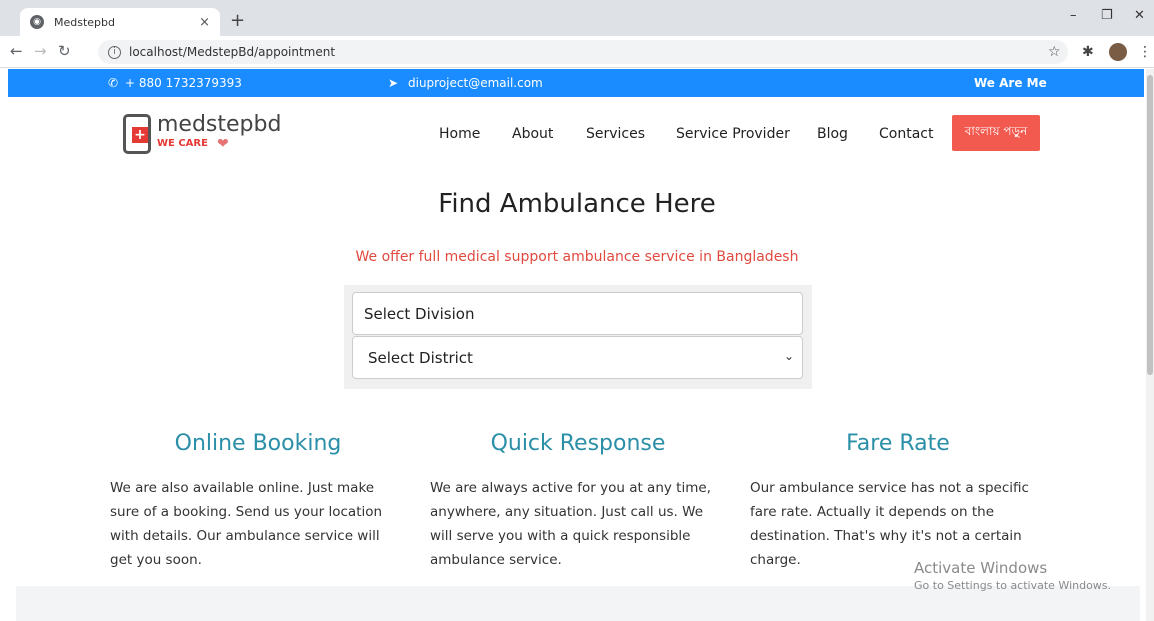  Describe the element at coordinates (733, 134) in the screenshot. I see `nav-service-provider: Service Provider` at that location.